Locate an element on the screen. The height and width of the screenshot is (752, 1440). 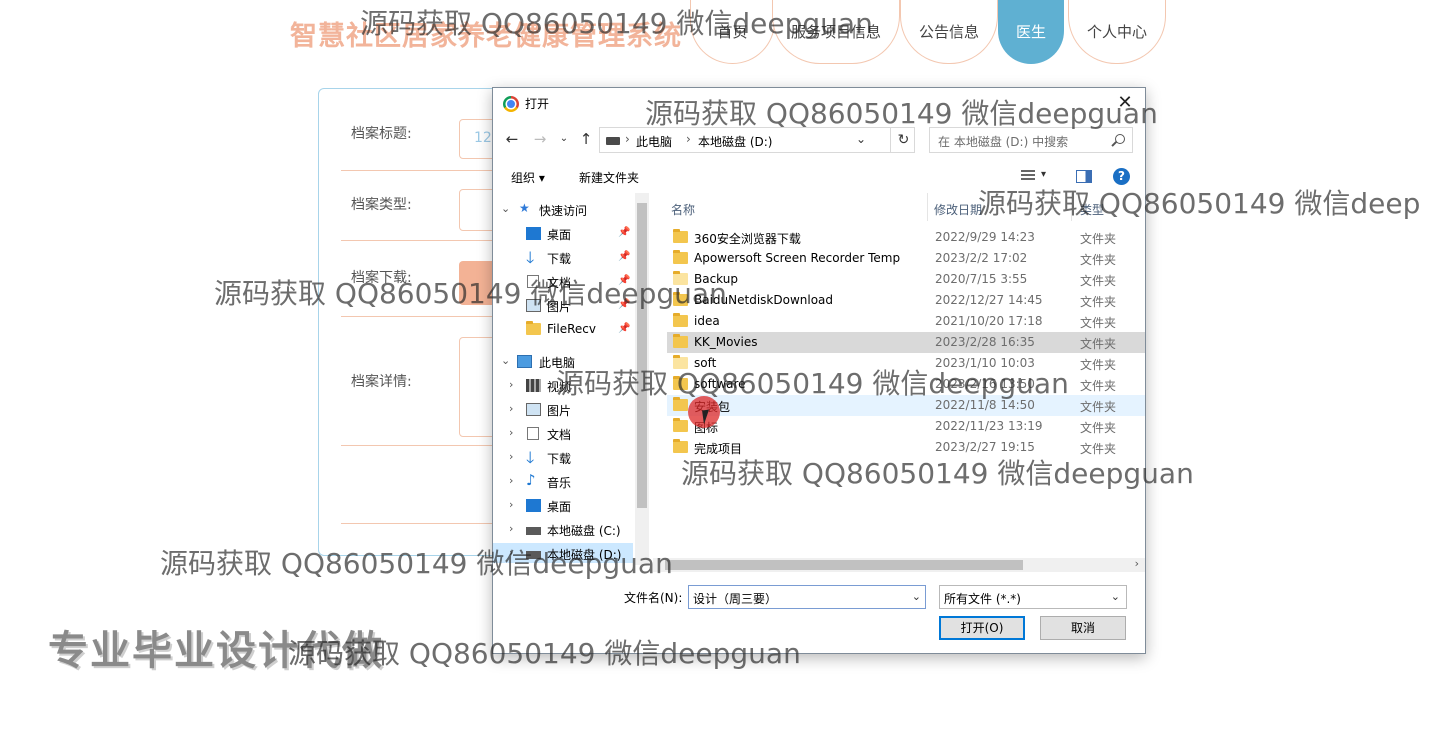
file-name: 360安全浏览器下载 is located at coordinates (747, 239).